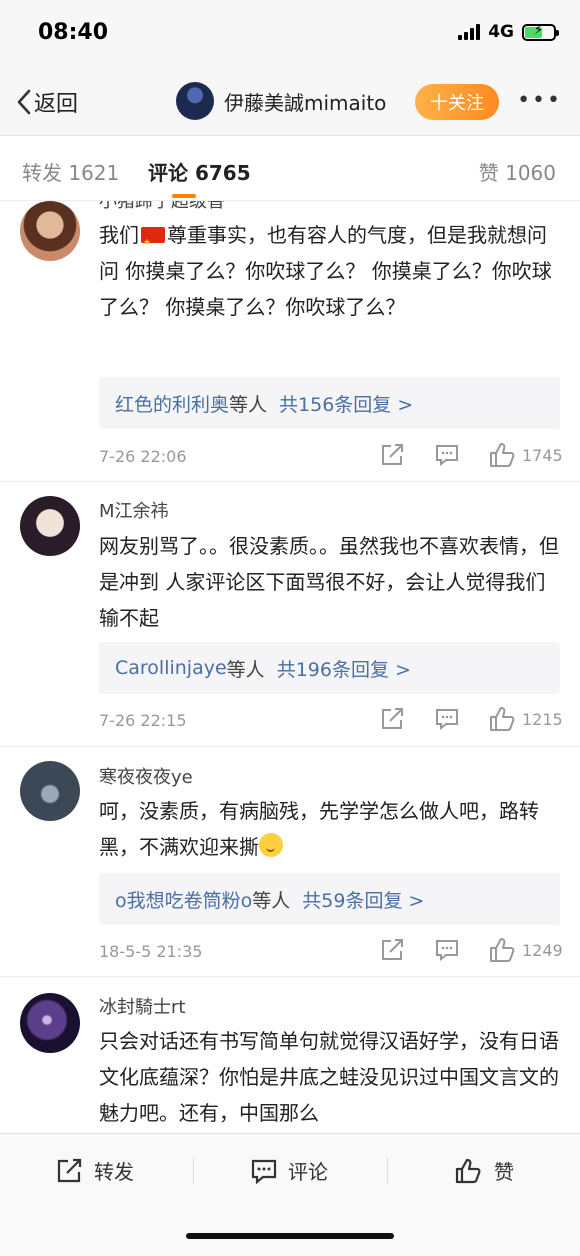  What do you see at coordinates (114, 1172) in the screenshot?
I see `repost-label: 转发` at bounding box center [114, 1172].